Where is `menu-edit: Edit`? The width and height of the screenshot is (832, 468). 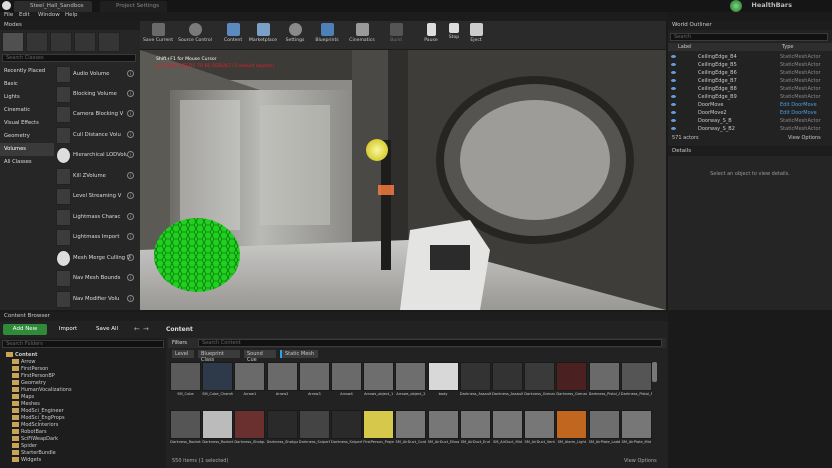 menu-edit: Edit is located at coordinates (24, 15).